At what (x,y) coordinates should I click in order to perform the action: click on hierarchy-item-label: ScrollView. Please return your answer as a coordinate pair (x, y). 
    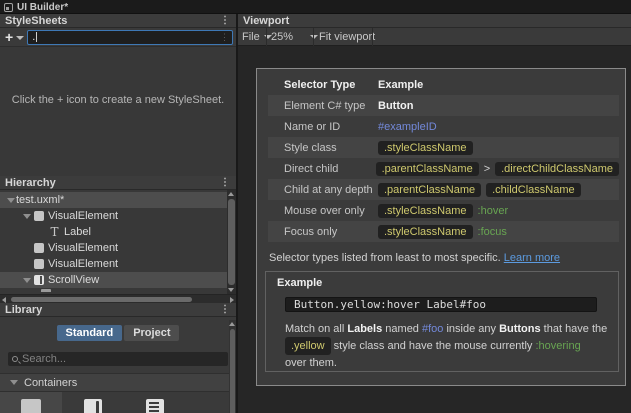
    Looking at the image, I should click on (74, 280).